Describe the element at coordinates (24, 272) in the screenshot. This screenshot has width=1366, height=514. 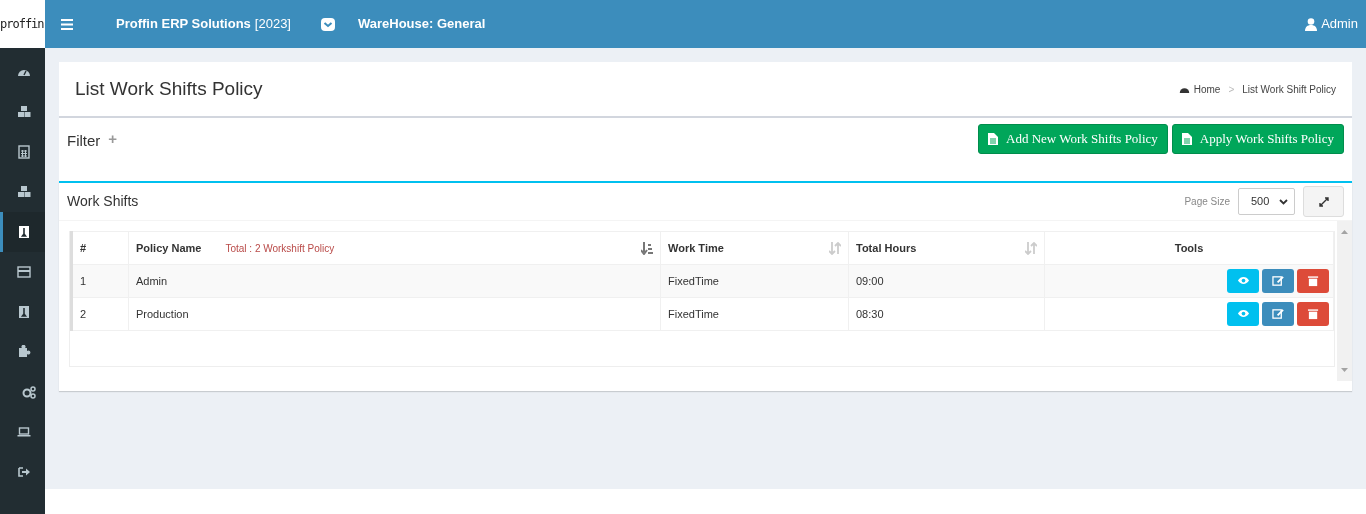
I see `credit-card-icon` at that location.